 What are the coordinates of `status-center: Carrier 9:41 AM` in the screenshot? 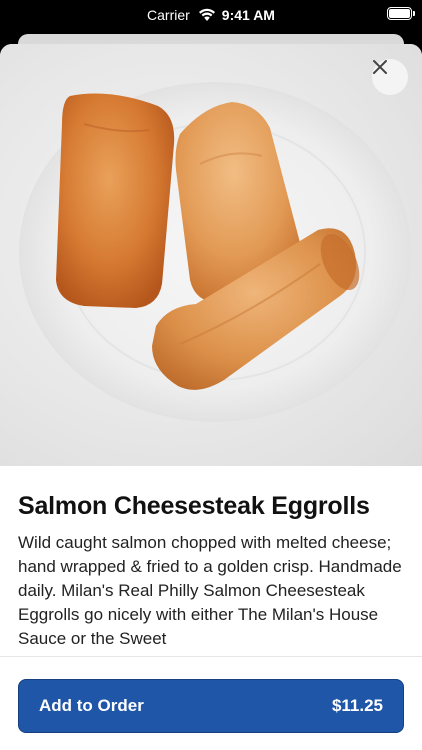 It's located at (211, 15).